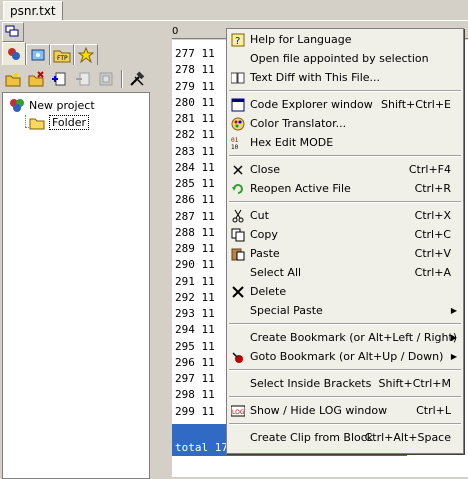 This screenshot has height=479, width=468. I want to click on code-line: 295 11, so click(195, 347).